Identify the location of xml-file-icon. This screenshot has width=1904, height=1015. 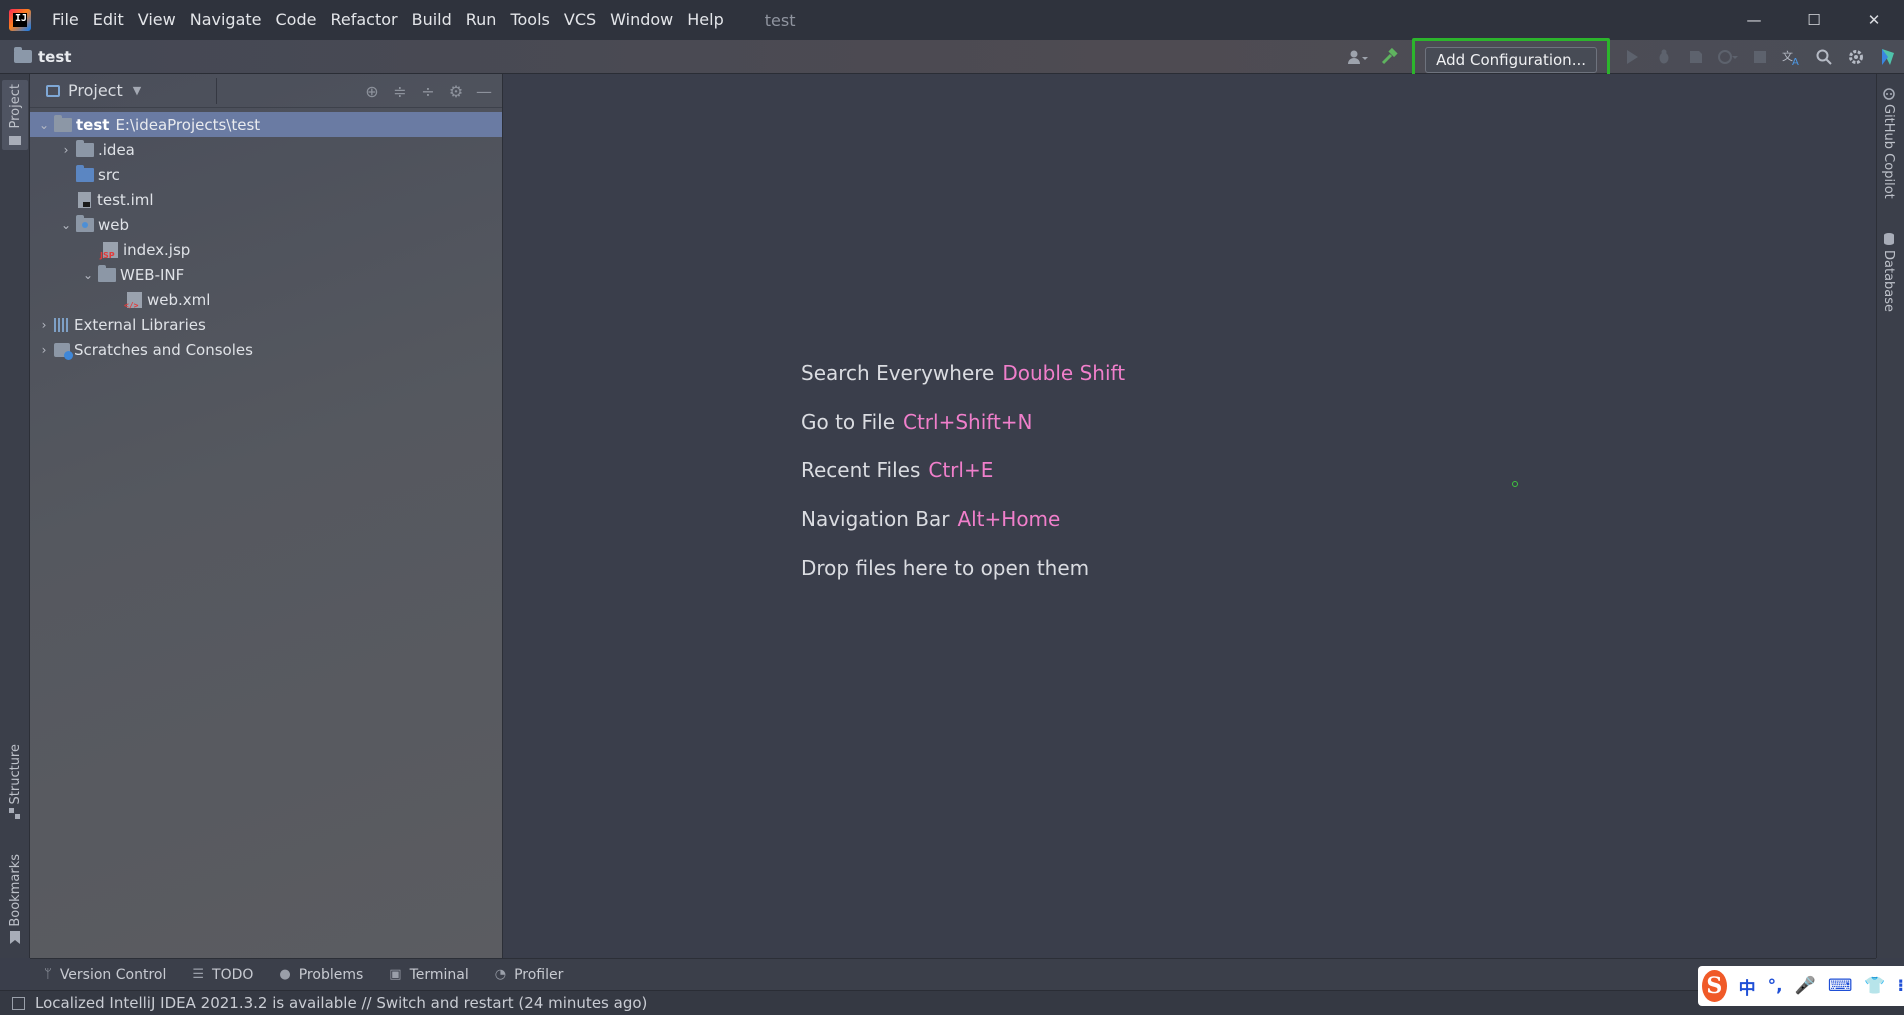
(133, 300).